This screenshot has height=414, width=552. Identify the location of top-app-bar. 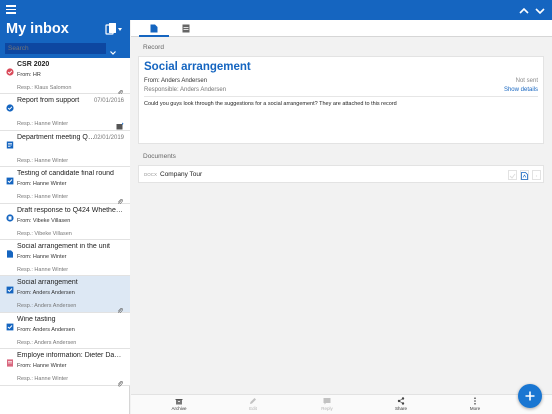
(341, 10).